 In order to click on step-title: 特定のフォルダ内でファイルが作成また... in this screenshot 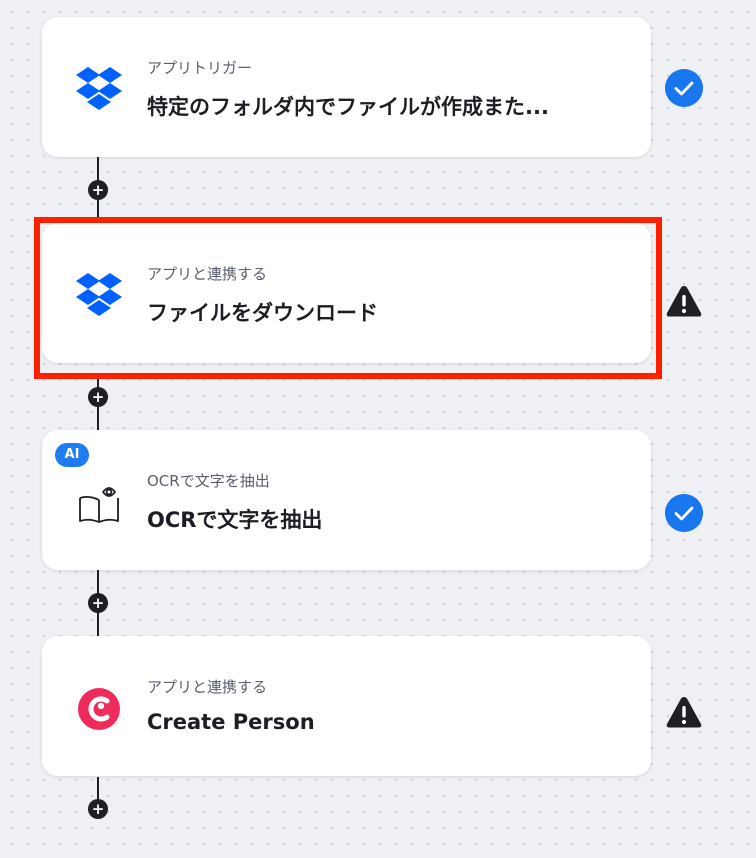, I will do `click(348, 107)`.